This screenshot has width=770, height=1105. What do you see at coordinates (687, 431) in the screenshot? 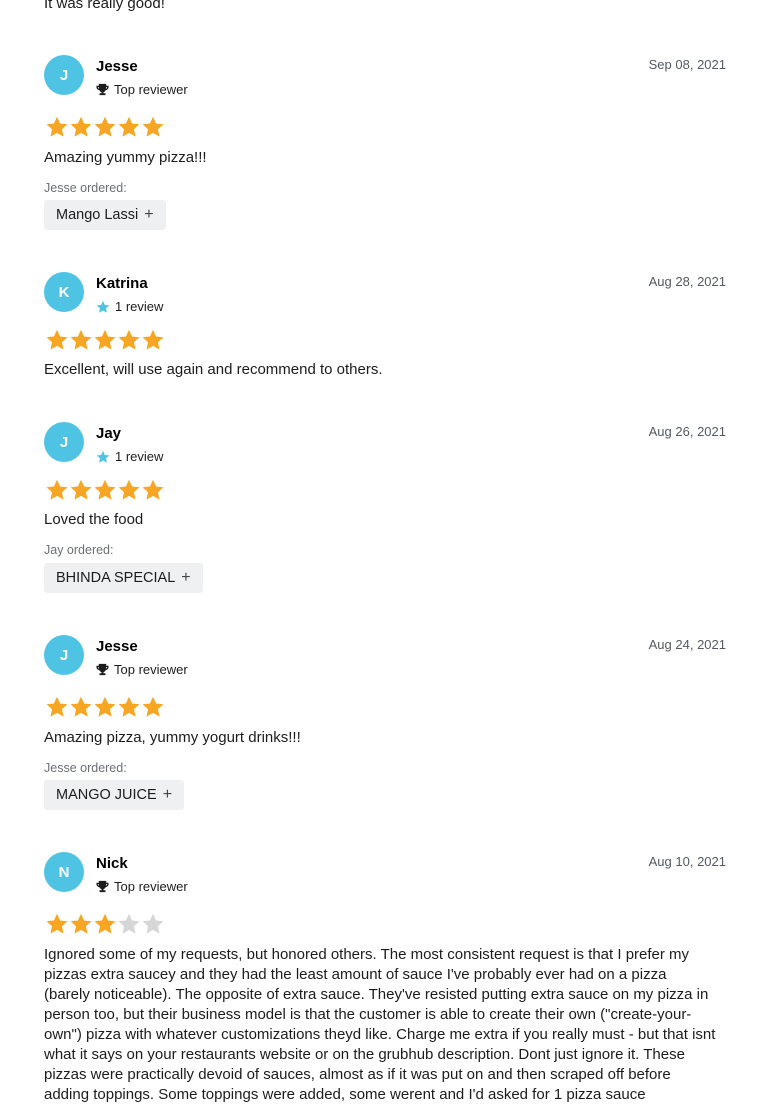
I see `review-date: Aug 26, 2021` at bounding box center [687, 431].